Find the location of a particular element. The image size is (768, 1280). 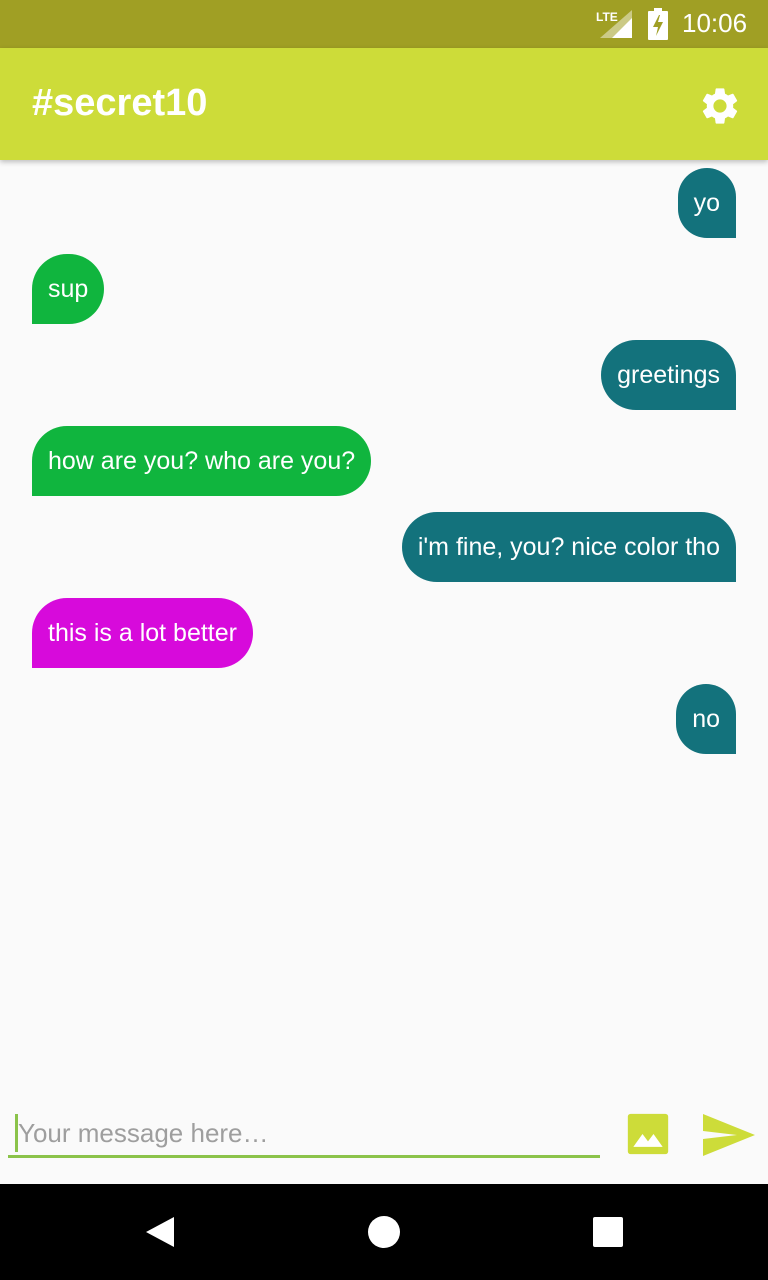

message-bubble-outgoing: greetings is located at coordinates (668, 375).